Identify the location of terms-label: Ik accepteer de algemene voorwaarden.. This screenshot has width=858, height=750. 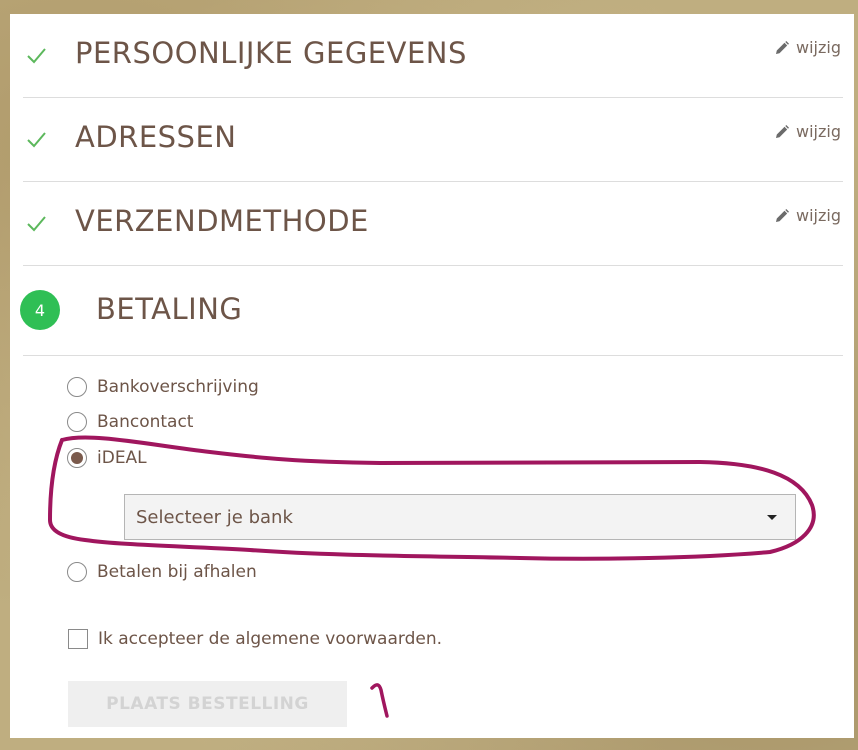
(270, 639).